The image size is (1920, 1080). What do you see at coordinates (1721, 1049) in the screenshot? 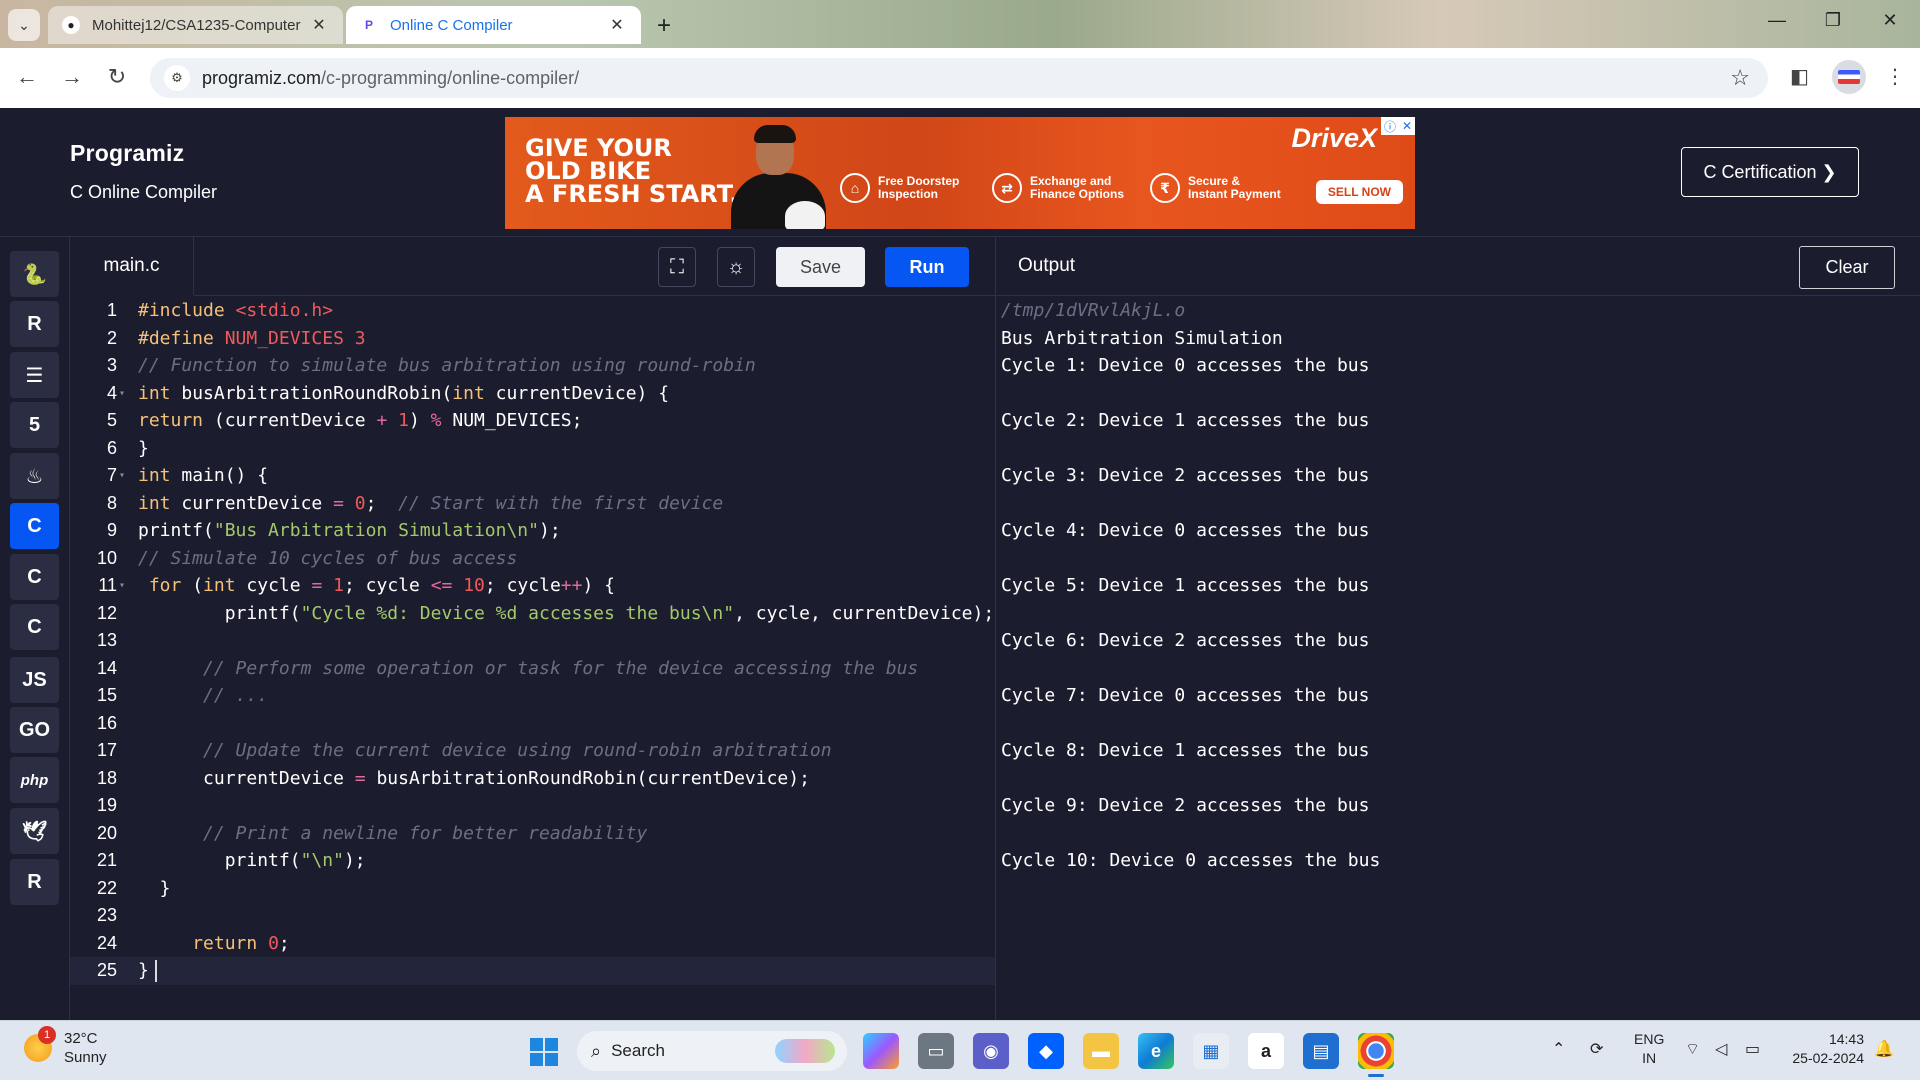
I see `volume-icon: ◁` at bounding box center [1721, 1049].